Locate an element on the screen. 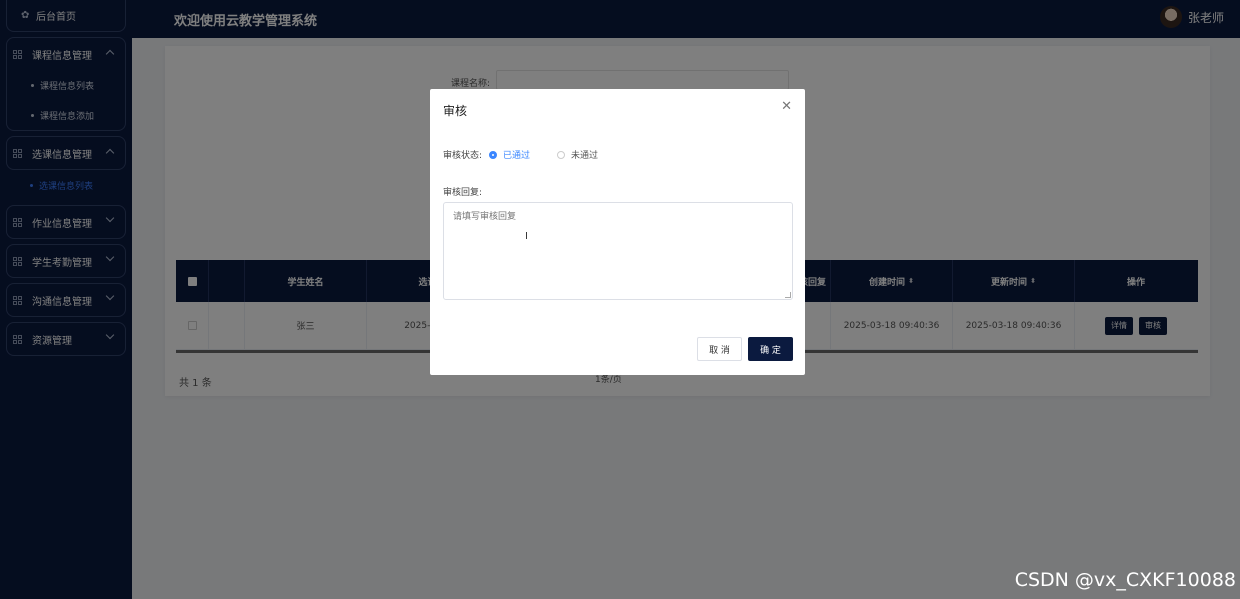 The height and width of the screenshot is (599, 1240). confirm-button: 确 定 is located at coordinates (770, 349).